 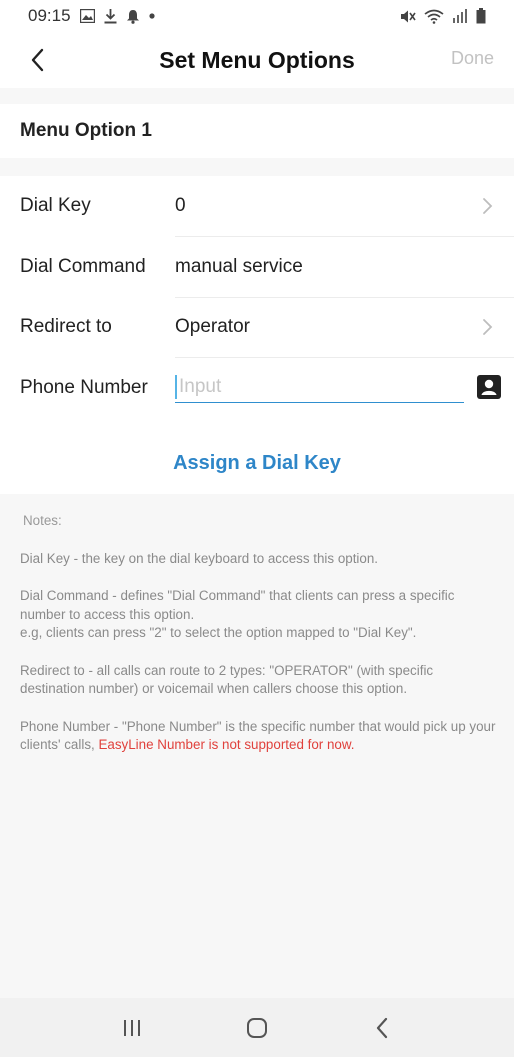 What do you see at coordinates (257, 131) in the screenshot?
I see `section-header: Menu Option 1` at bounding box center [257, 131].